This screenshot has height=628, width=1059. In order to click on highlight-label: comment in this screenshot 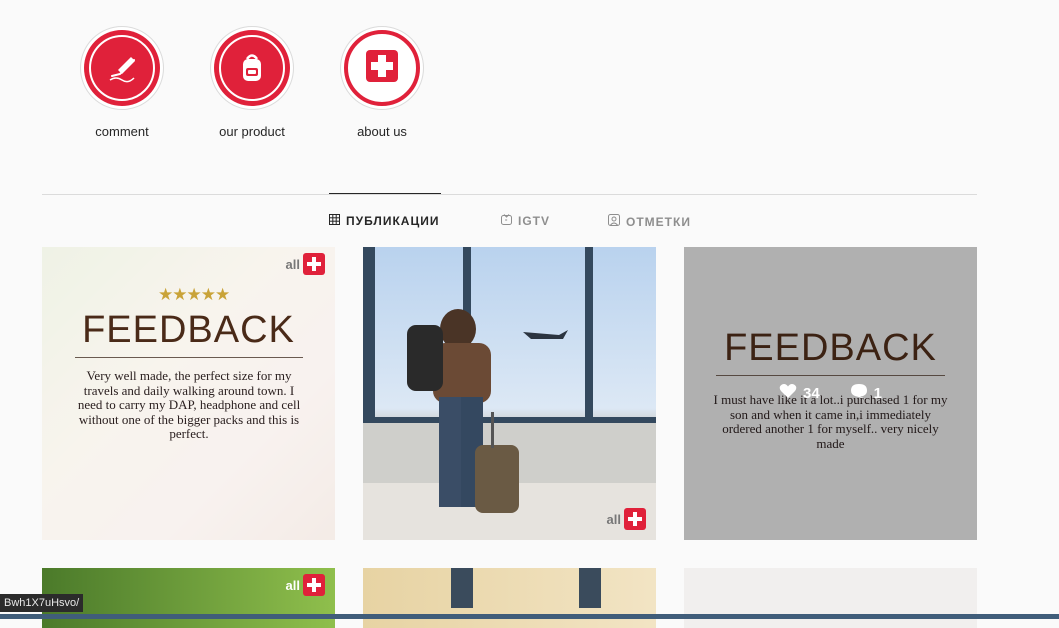, I will do `click(122, 131)`.